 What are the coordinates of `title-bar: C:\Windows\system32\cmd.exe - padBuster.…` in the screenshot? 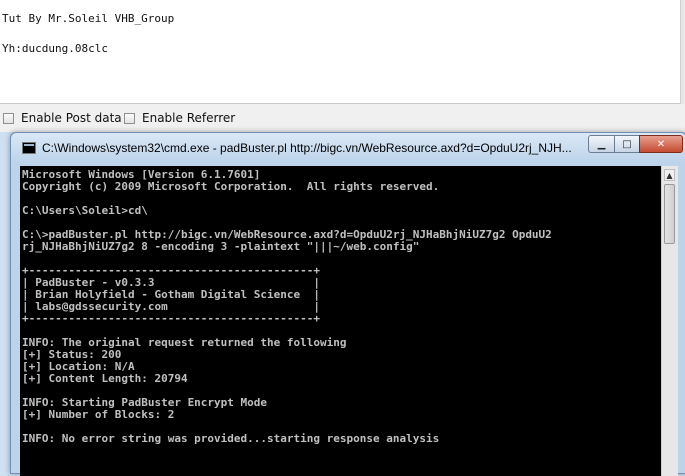 It's located at (348, 148).